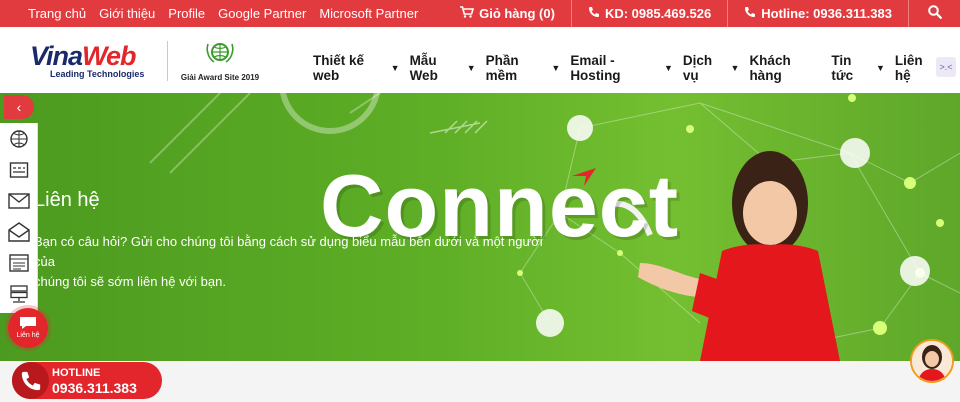 The image size is (960, 402). I want to click on top-link-microsoft-partner: Microsoft Partner, so click(368, 13).